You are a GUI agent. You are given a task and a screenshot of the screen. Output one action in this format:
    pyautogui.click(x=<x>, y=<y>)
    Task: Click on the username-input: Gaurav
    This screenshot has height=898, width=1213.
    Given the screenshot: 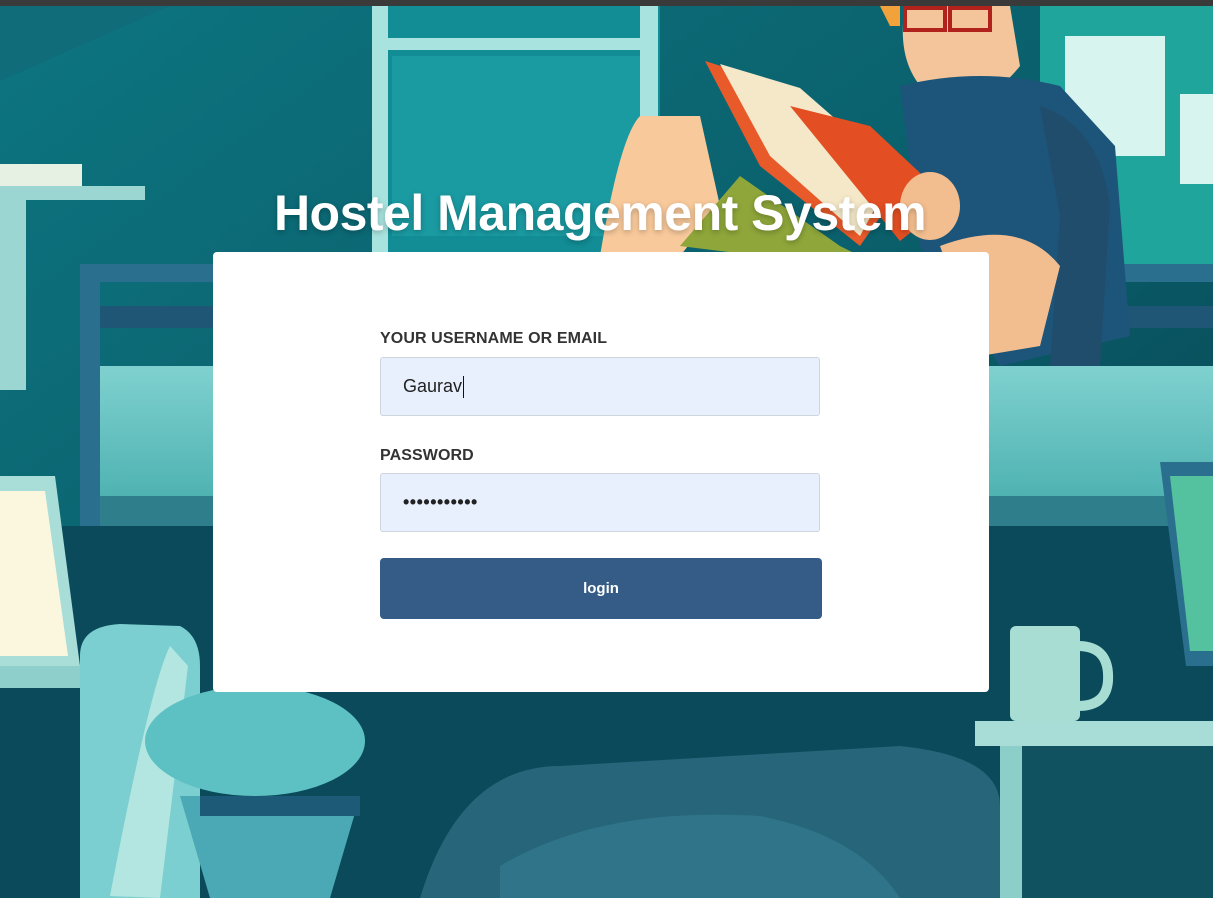 What is the action you would take?
    pyautogui.click(x=600, y=386)
    